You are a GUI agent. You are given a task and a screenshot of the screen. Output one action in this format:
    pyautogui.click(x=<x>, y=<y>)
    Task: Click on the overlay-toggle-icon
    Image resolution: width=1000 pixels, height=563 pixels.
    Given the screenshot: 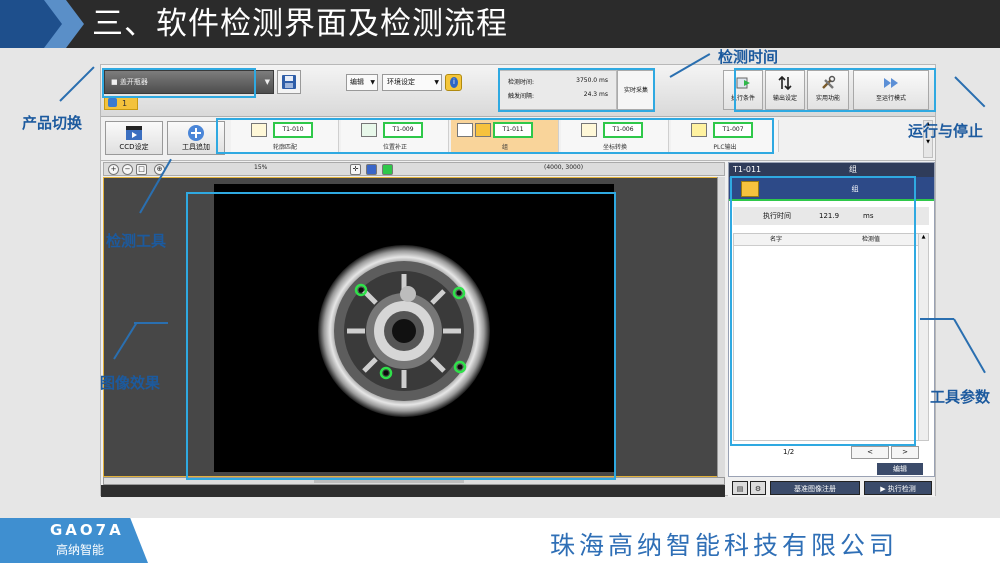 What is the action you would take?
    pyautogui.click(x=371, y=169)
    